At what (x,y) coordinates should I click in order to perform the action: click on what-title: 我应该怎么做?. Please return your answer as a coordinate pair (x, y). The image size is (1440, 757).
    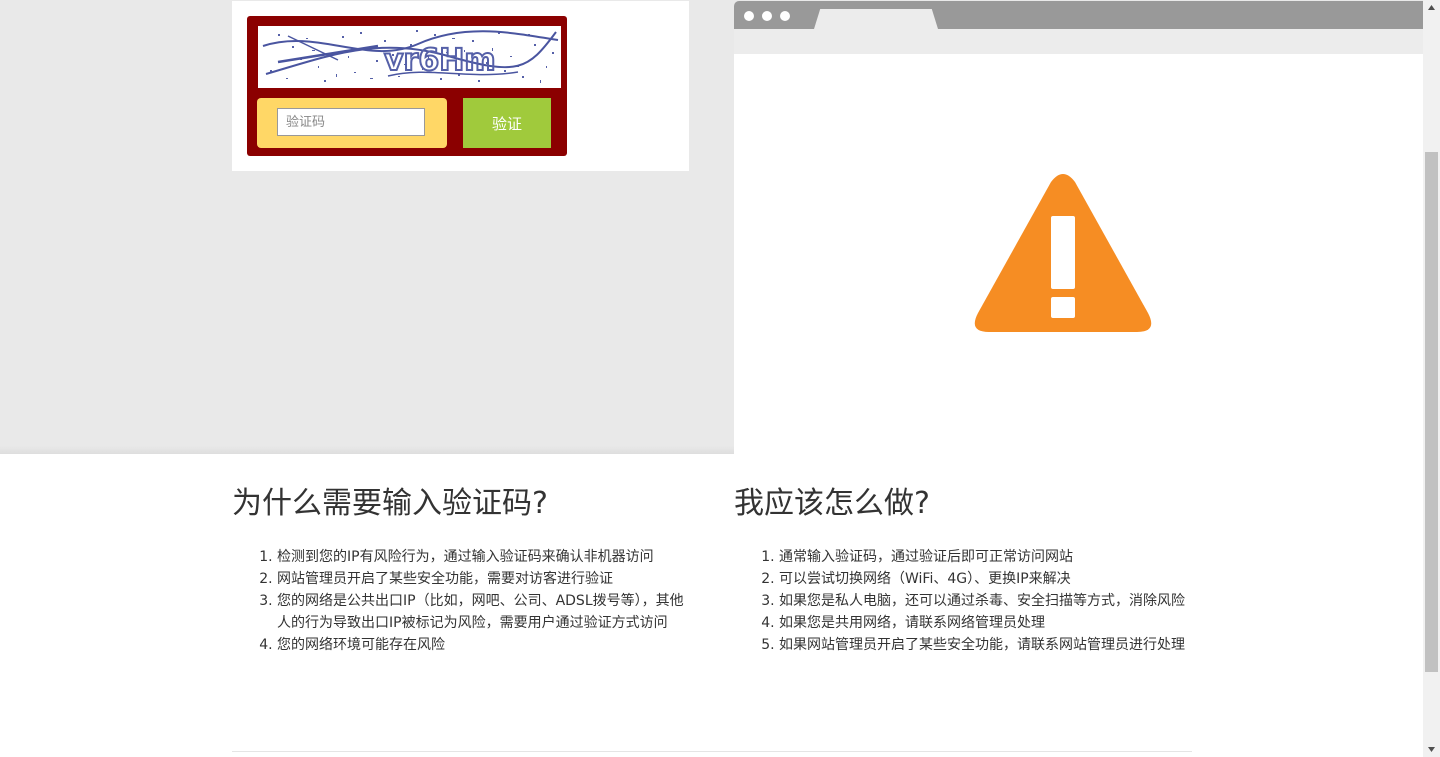
    Looking at the image, I should click on (832, 503).